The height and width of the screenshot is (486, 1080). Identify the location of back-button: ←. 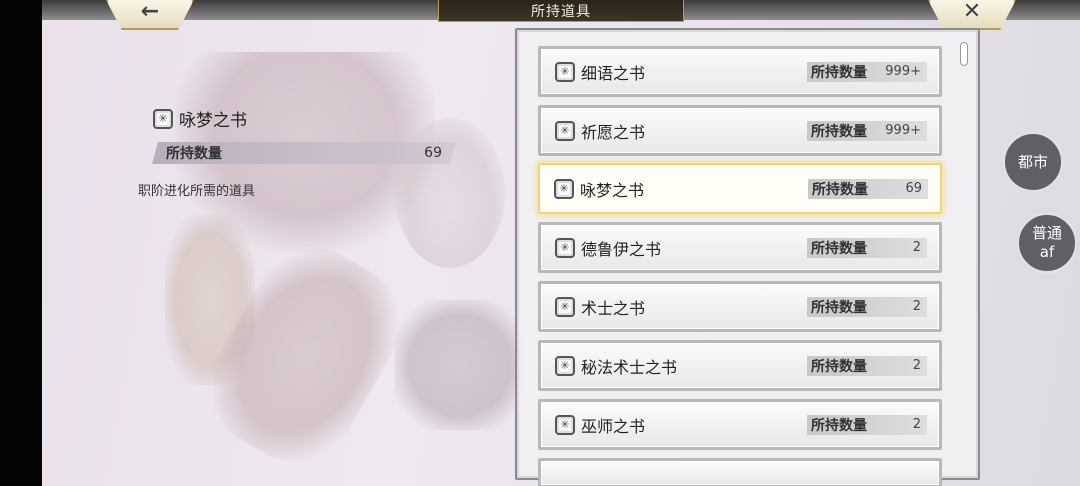
(150, 15).